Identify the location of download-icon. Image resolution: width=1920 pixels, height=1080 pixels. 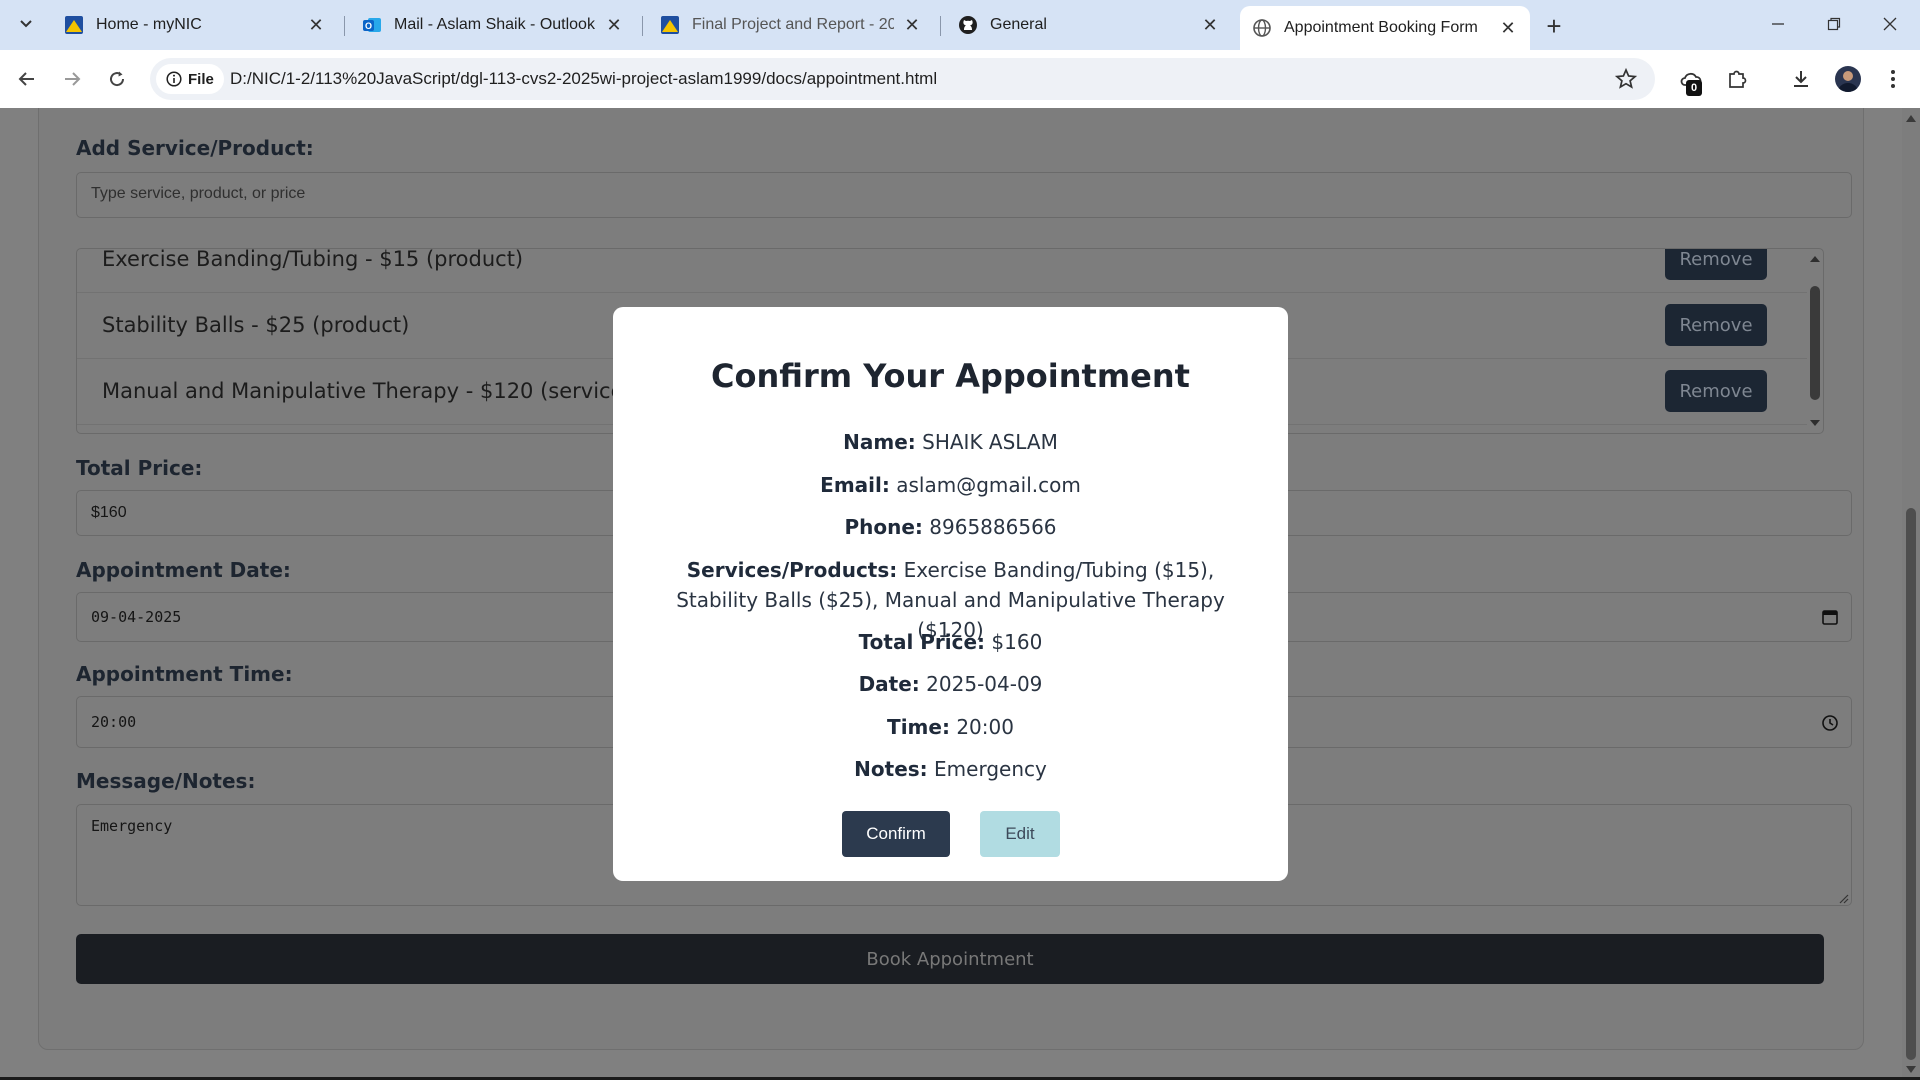
(1801, 79).